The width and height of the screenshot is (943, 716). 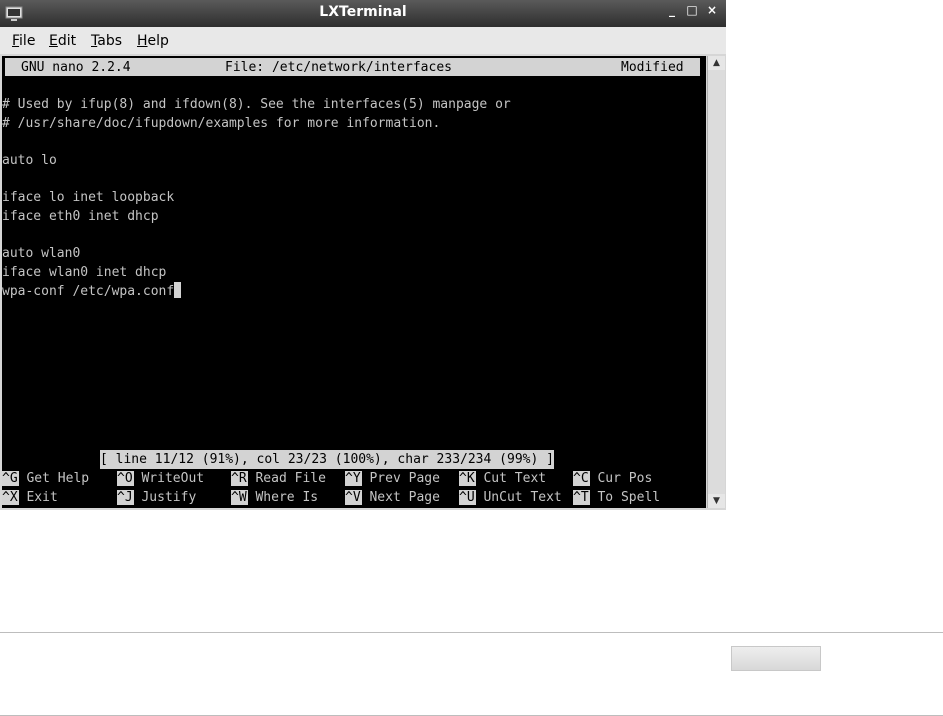 What do you see at coordinates (672, 10) in the screenshot?
I see `minimize-icon: _` at bounding box center [672, 10].